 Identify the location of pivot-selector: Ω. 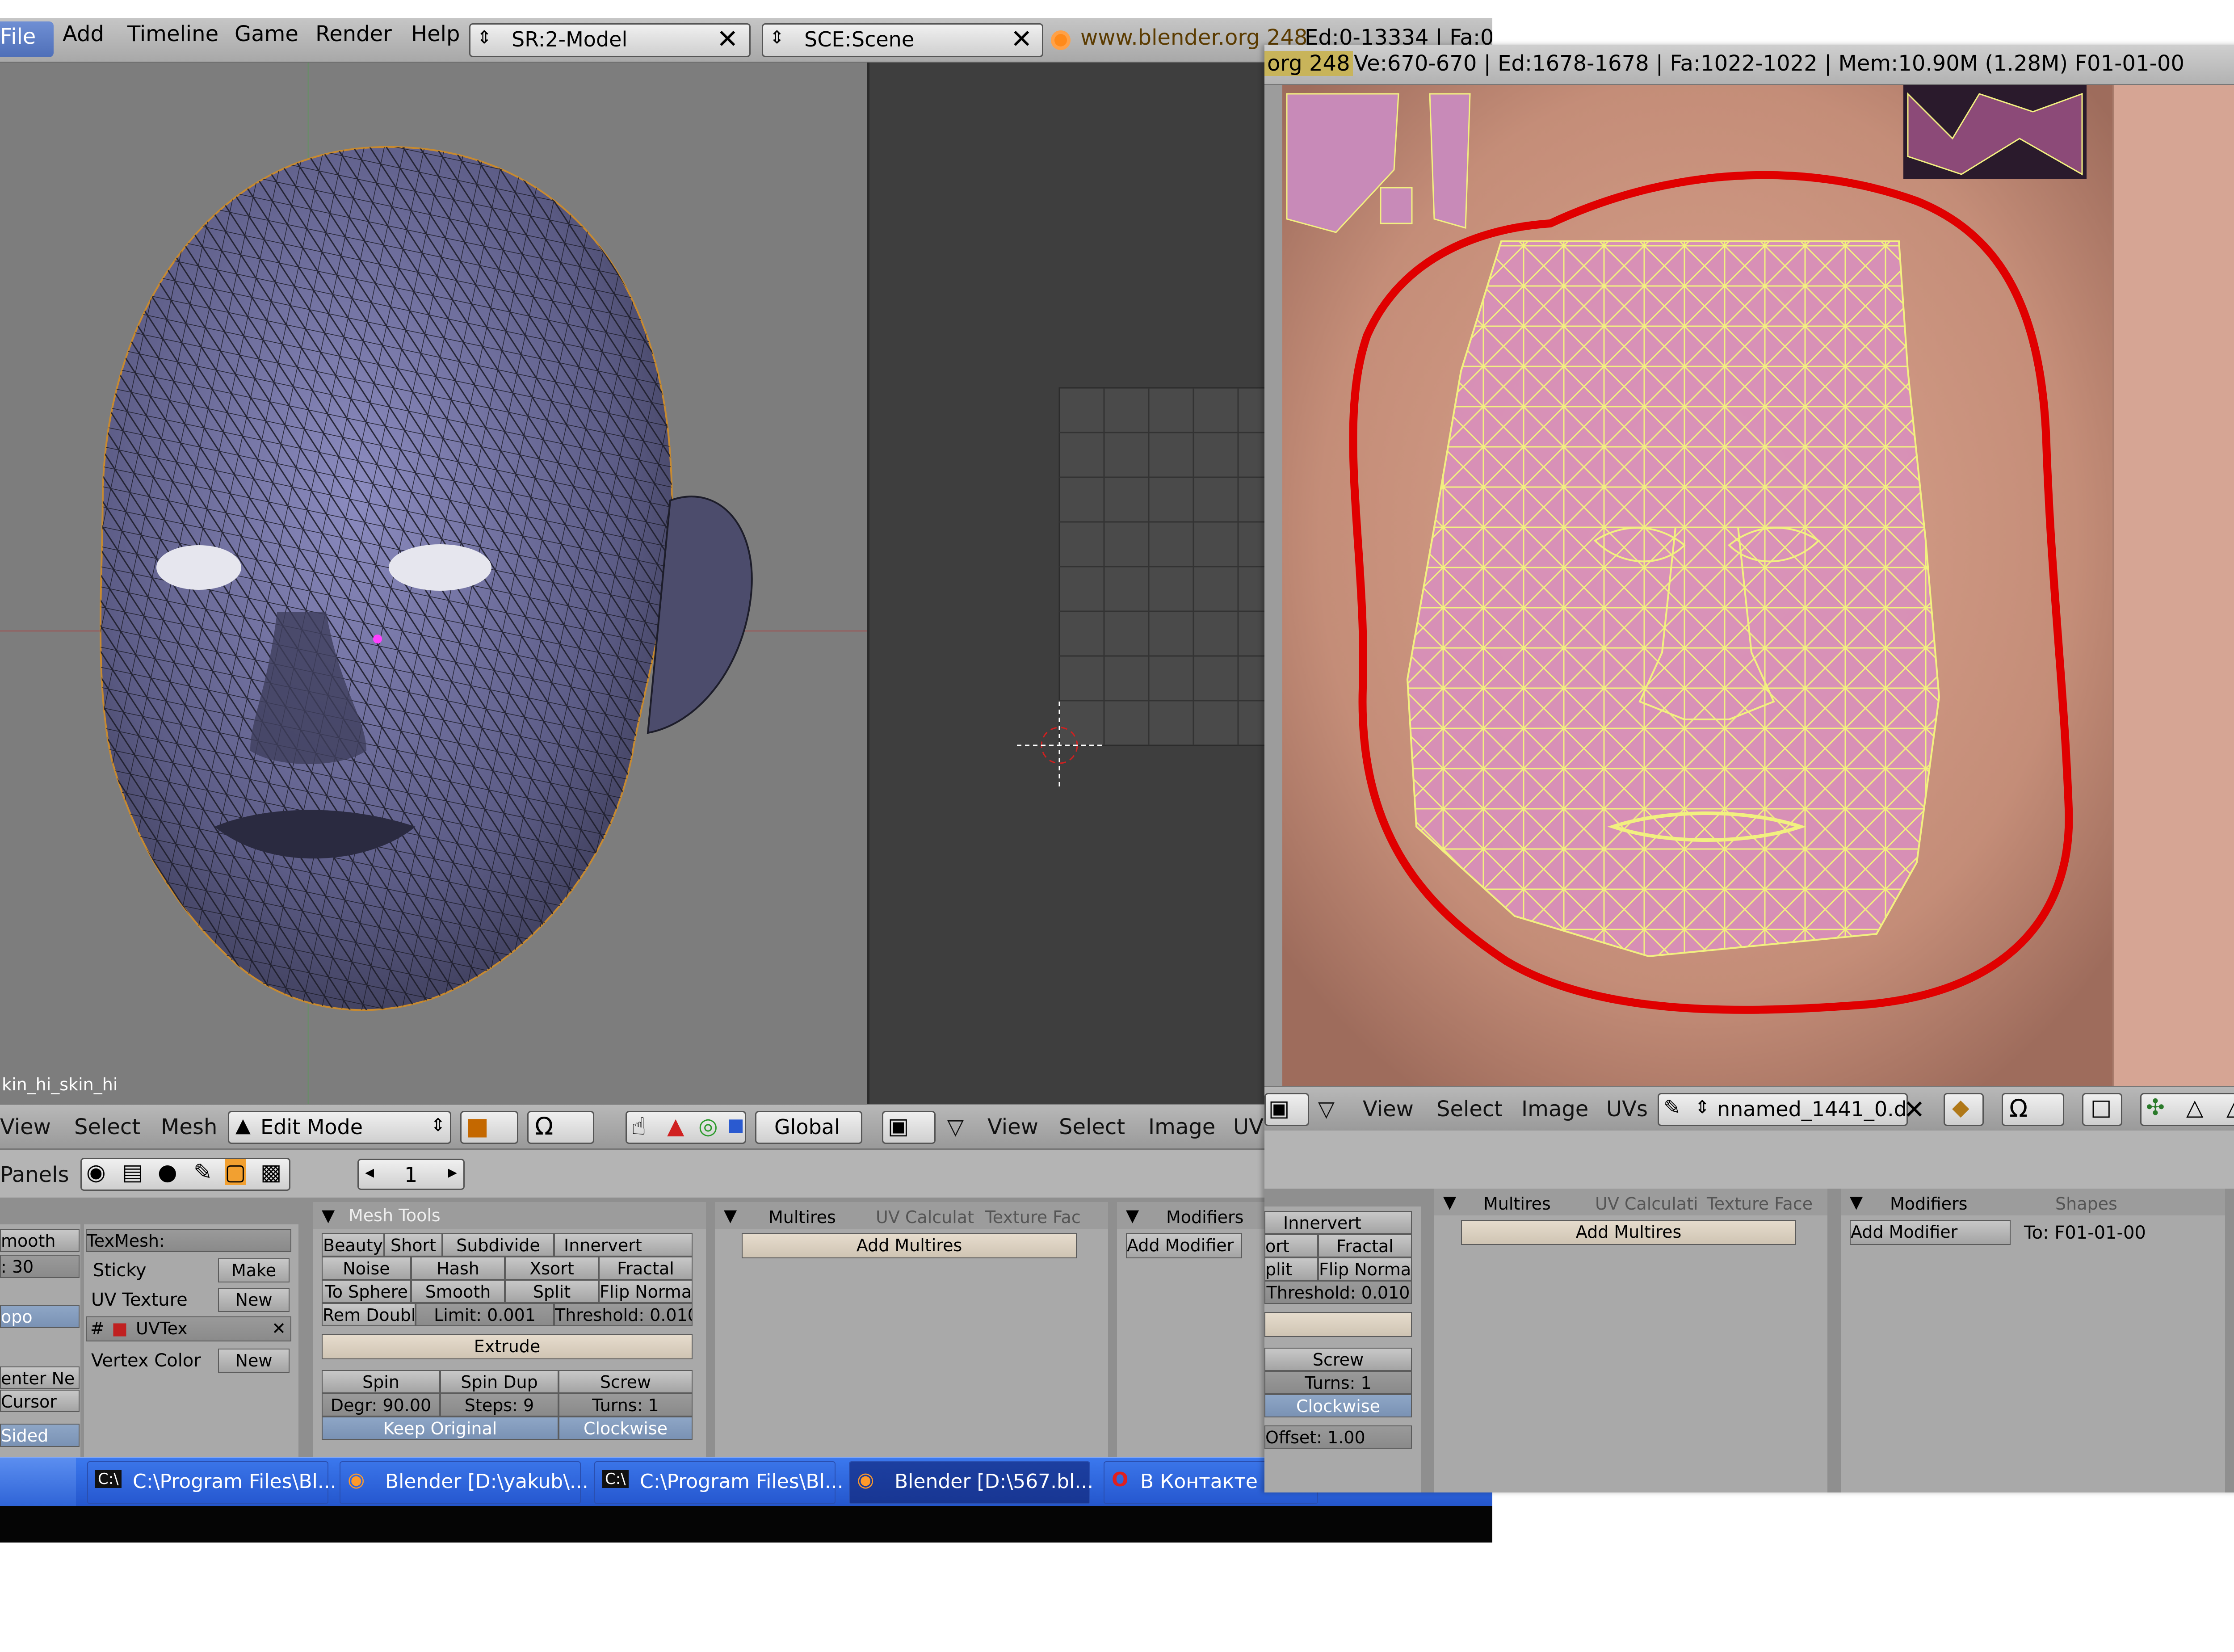
(560, 1127).